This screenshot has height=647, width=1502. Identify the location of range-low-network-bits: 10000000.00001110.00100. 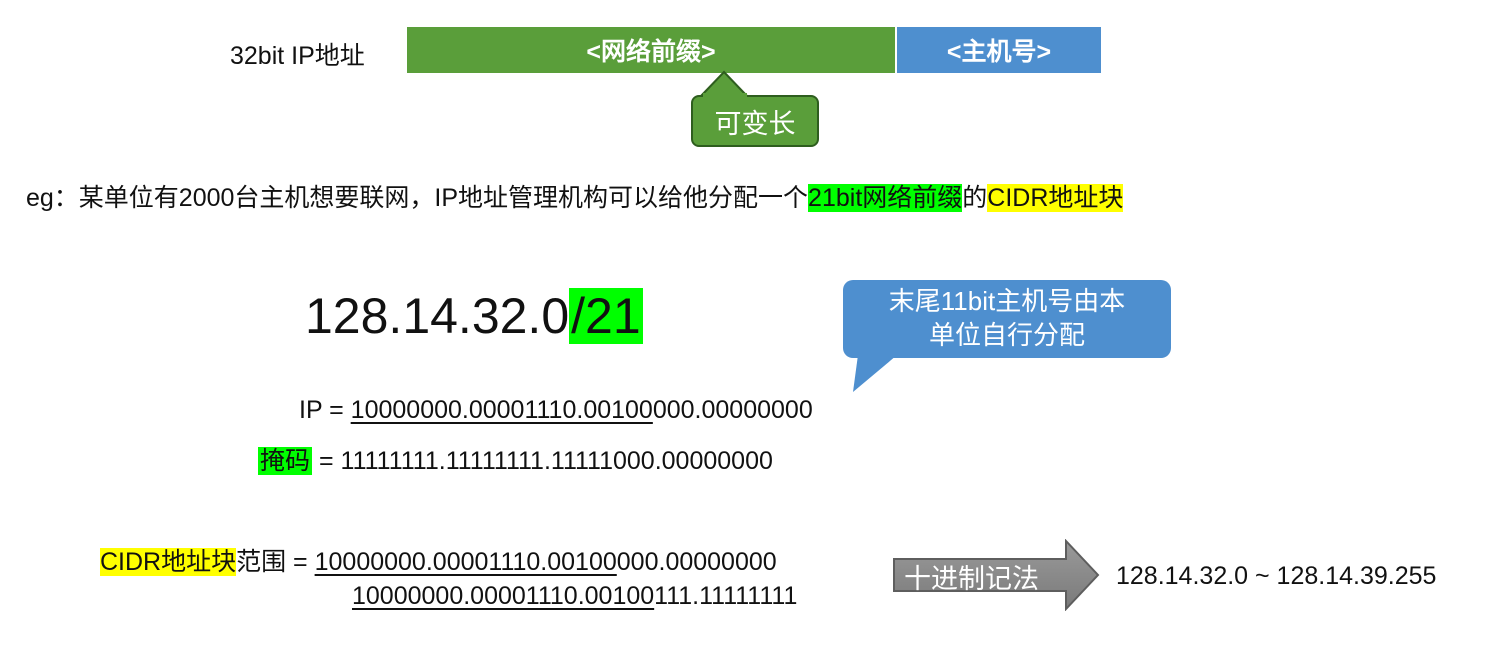
(465, 562).